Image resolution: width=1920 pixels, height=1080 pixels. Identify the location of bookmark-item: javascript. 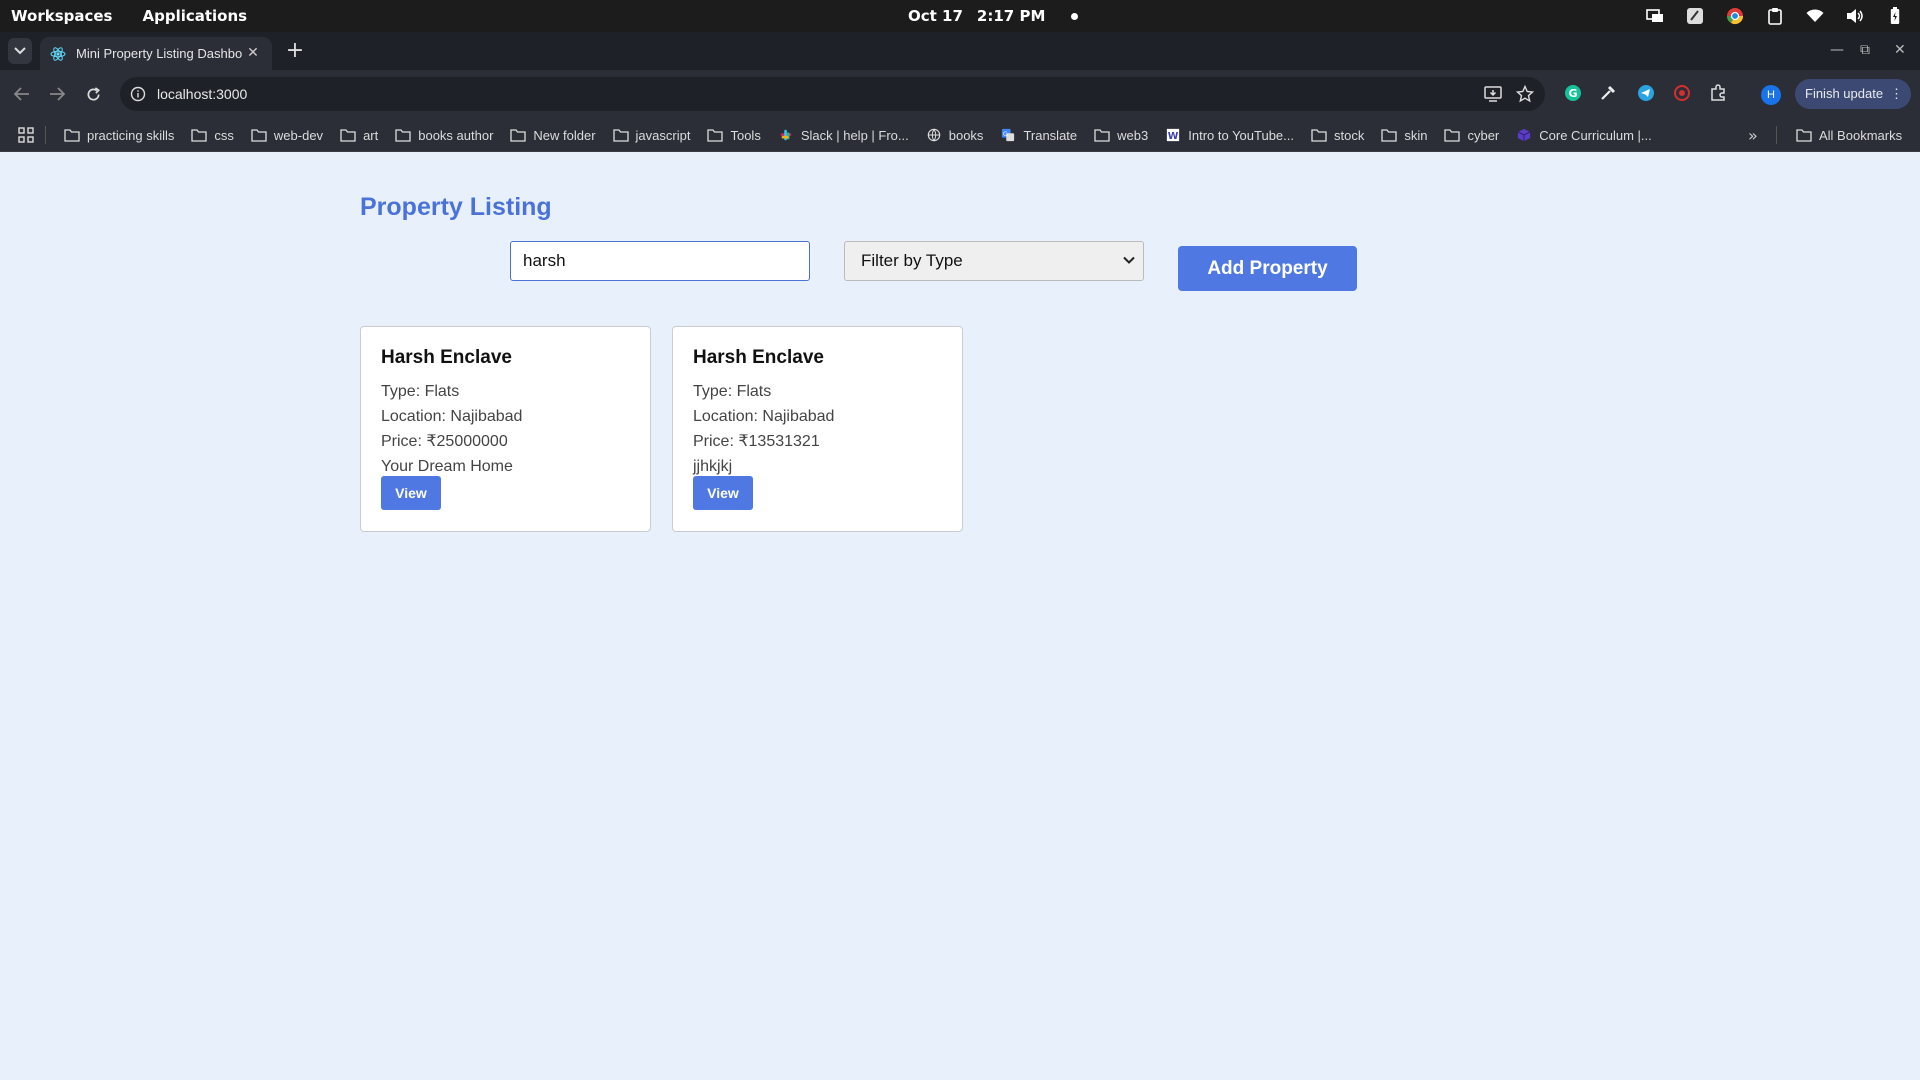
(651, 135).